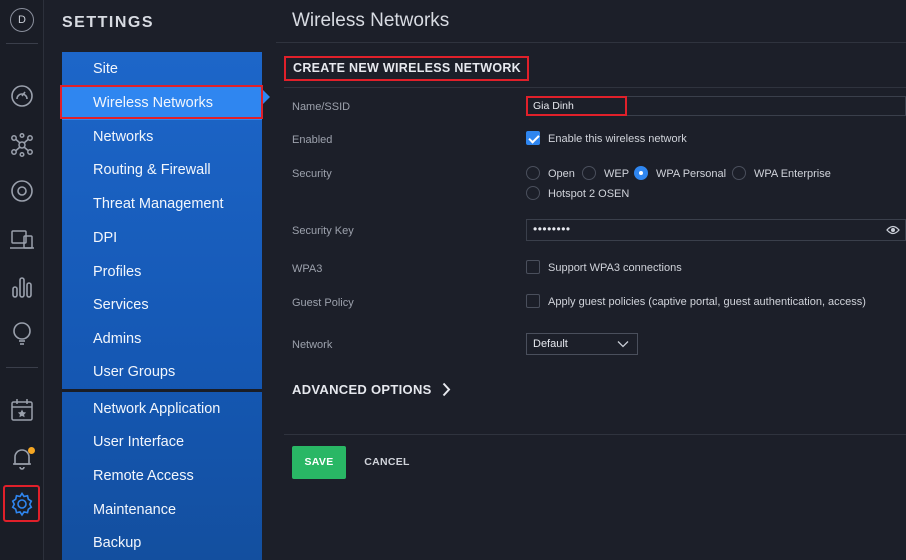  What do you see at coordinates (22, 333) in the screenshot?
I see `insights-icon` at bounding box center [22, 333].